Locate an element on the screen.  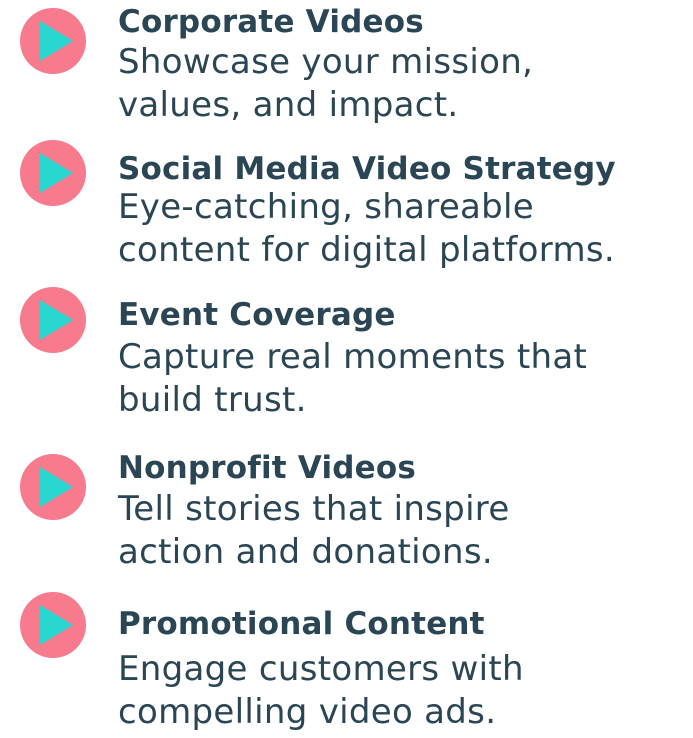
service-description-line: Capture real moments that is located at coordinates (353, 357).